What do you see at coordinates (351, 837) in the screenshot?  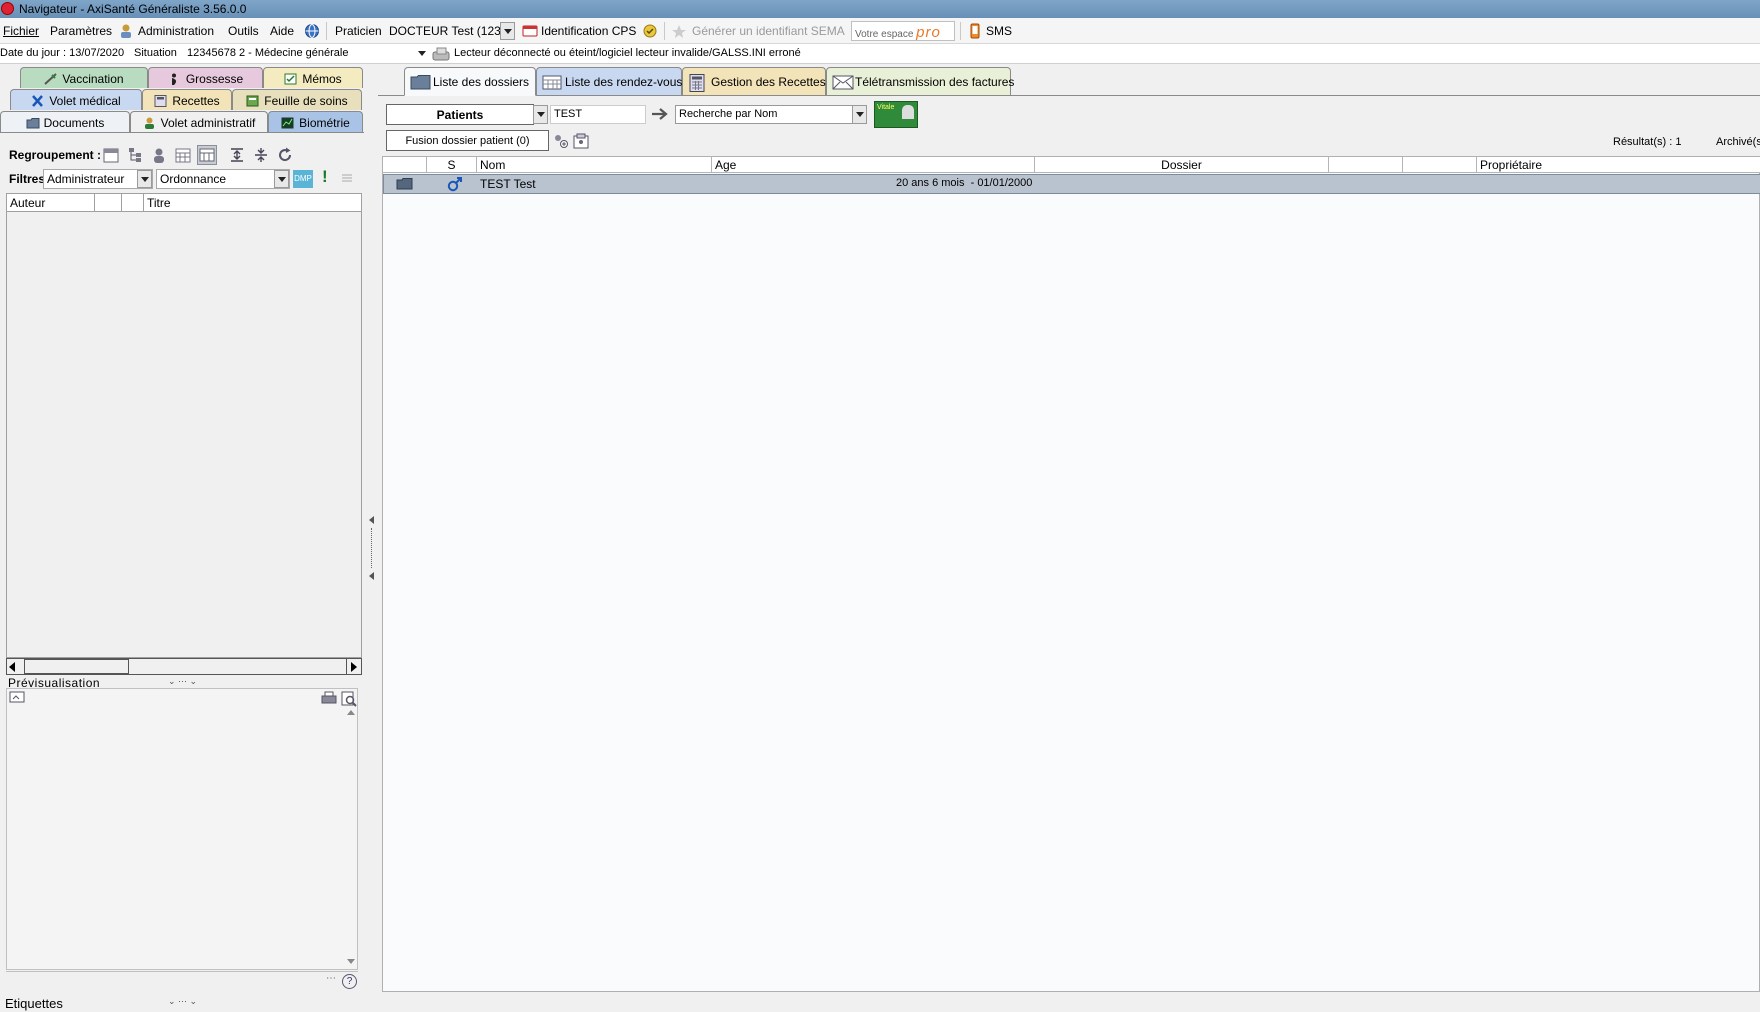 I see `preview-vertical-scrollbar` at bounding box center [351, 837].